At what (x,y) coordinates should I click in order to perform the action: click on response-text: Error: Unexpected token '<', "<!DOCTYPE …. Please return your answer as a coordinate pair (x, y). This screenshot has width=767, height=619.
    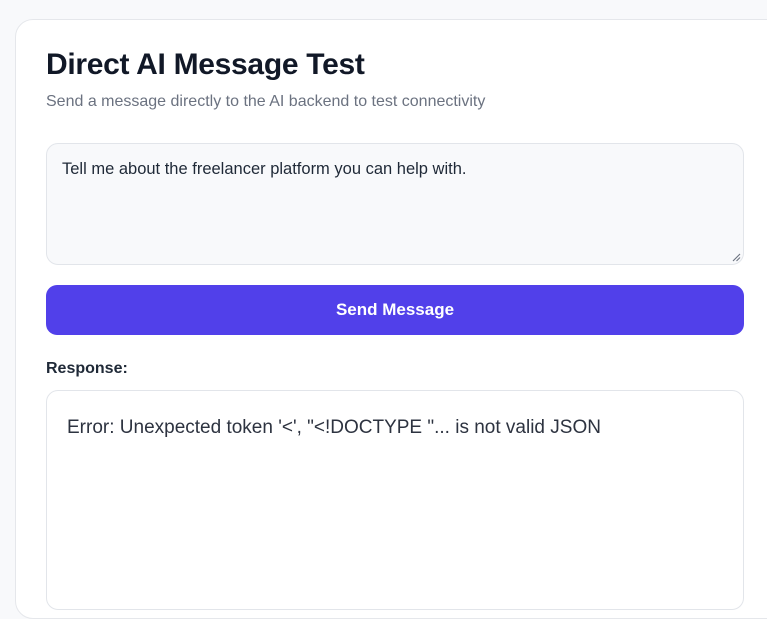
    Looking at the image, I should click on (334, 427).